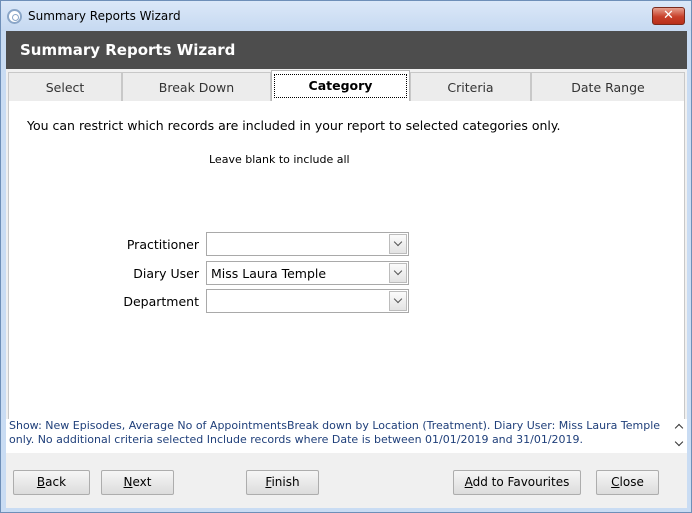 The width and height of the screenshot is (692, 513). I want to click on title-bar: Summary Reports Wizard ✕, so click(346, 16).